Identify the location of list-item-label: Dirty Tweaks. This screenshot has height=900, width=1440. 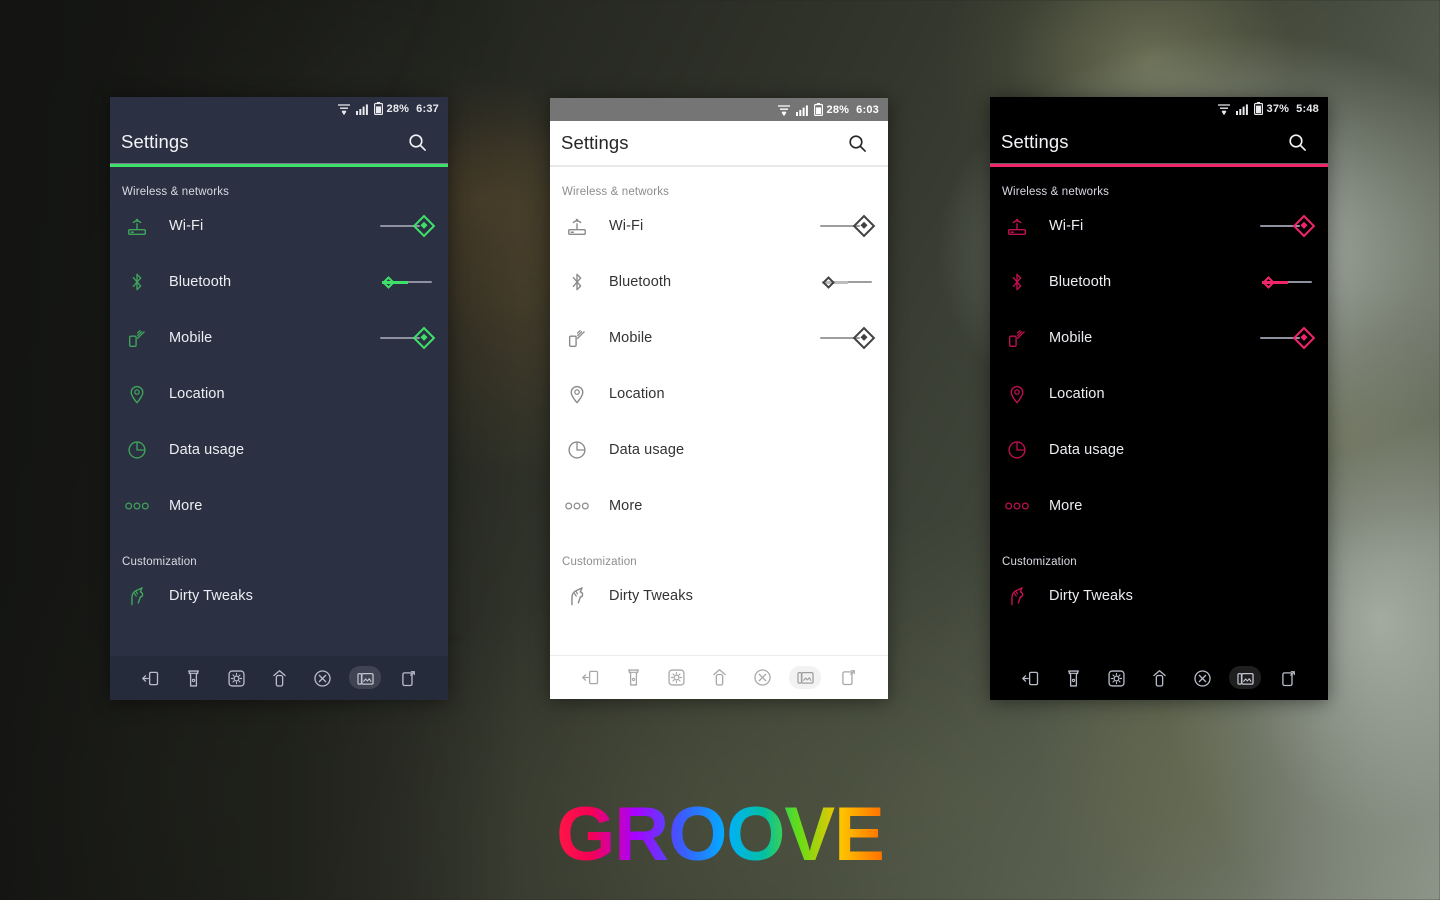
(211, 596).